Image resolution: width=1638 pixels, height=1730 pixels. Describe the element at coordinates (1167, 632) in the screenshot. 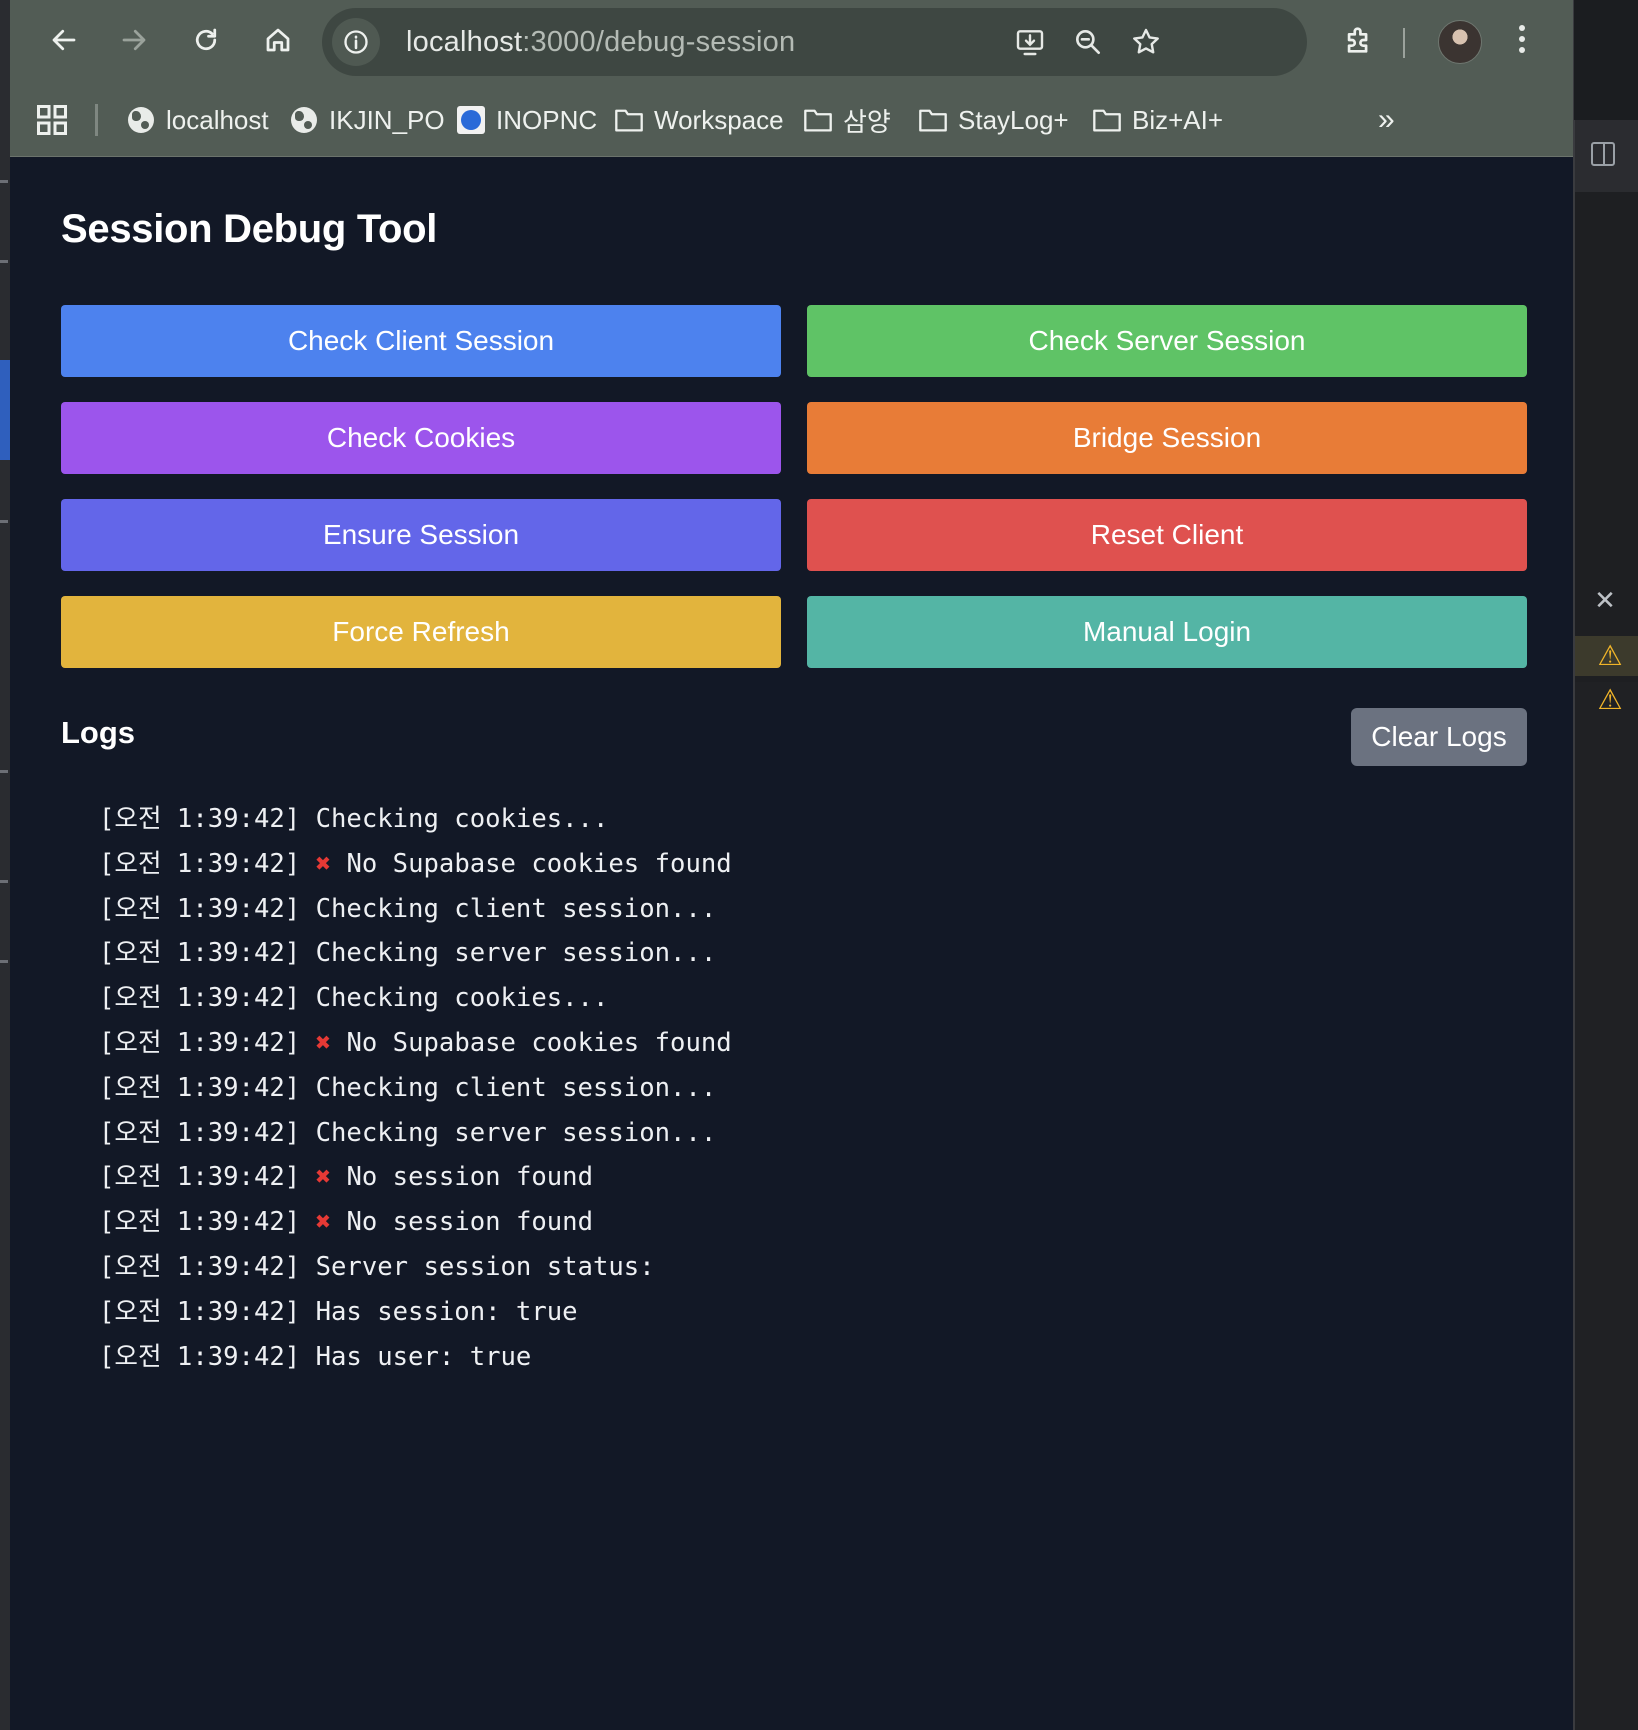

I see `manual-login-button: Manual Login` at that location.